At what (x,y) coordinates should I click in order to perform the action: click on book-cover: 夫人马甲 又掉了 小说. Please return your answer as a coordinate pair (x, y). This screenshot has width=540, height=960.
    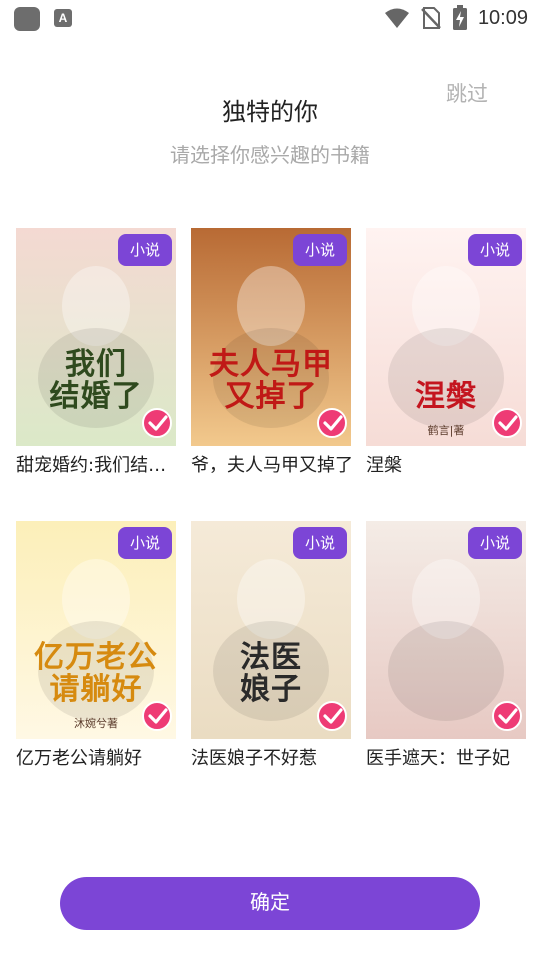
    Looking at the image, I should click on (271, 337).